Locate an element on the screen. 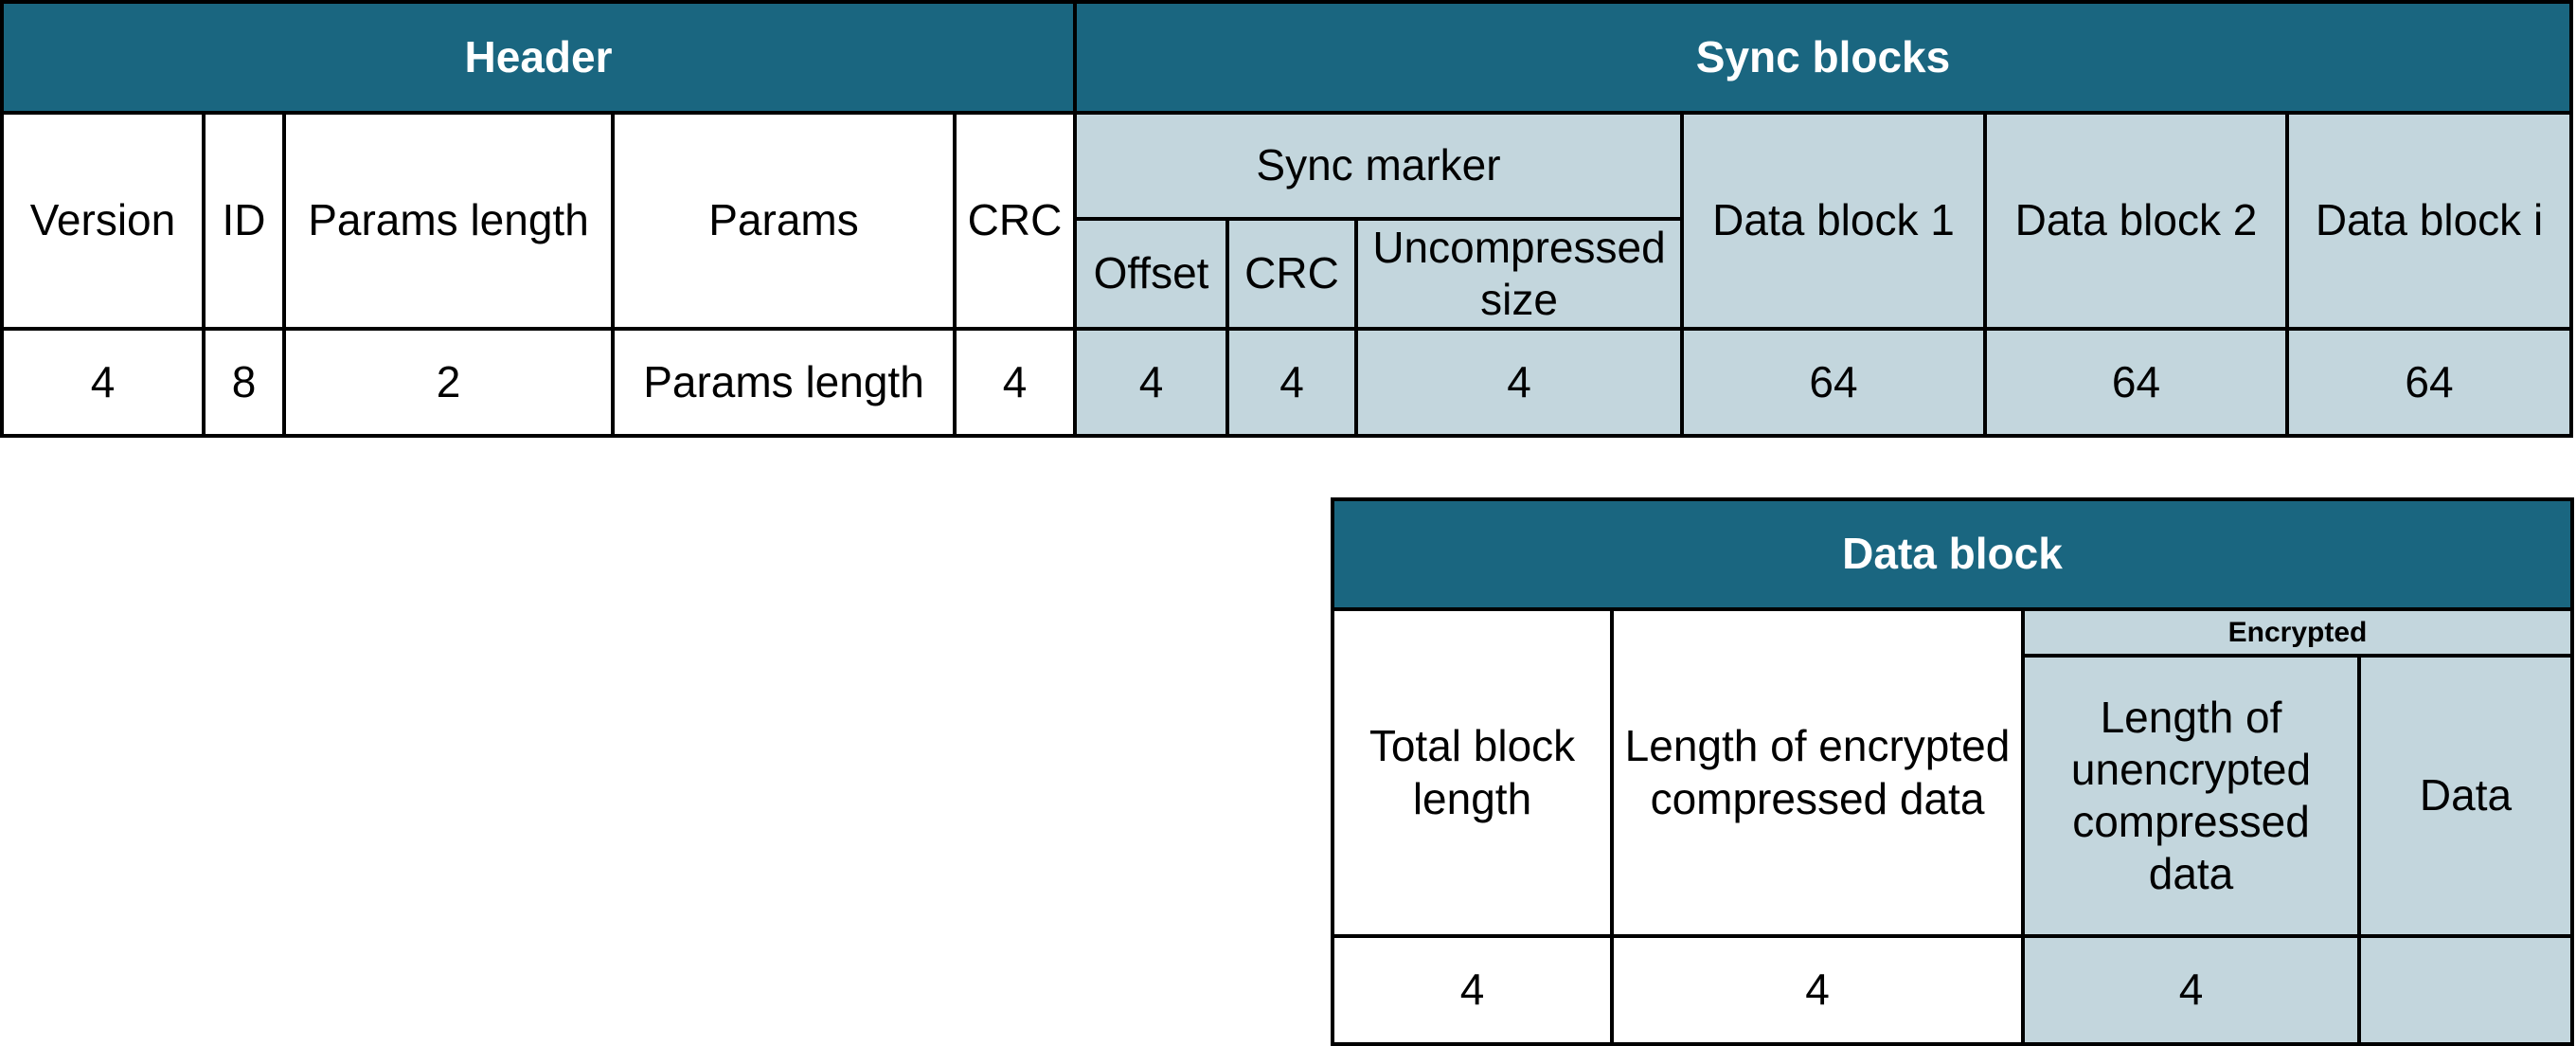 The width and height of the screenshot is (2576, 1046). encrypted-compressed-length-size: 4 is located at coordinates (1817, 990).